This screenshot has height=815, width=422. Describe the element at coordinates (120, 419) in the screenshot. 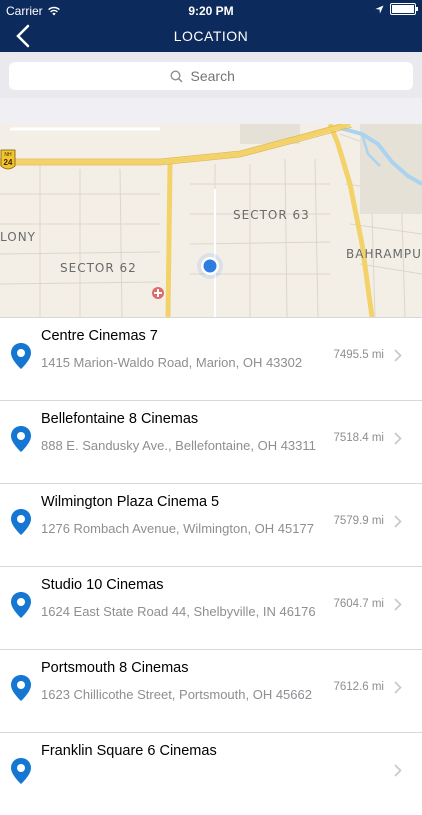

I see `cinema-name: Bellefontaine 8 Cinemas` at that location.